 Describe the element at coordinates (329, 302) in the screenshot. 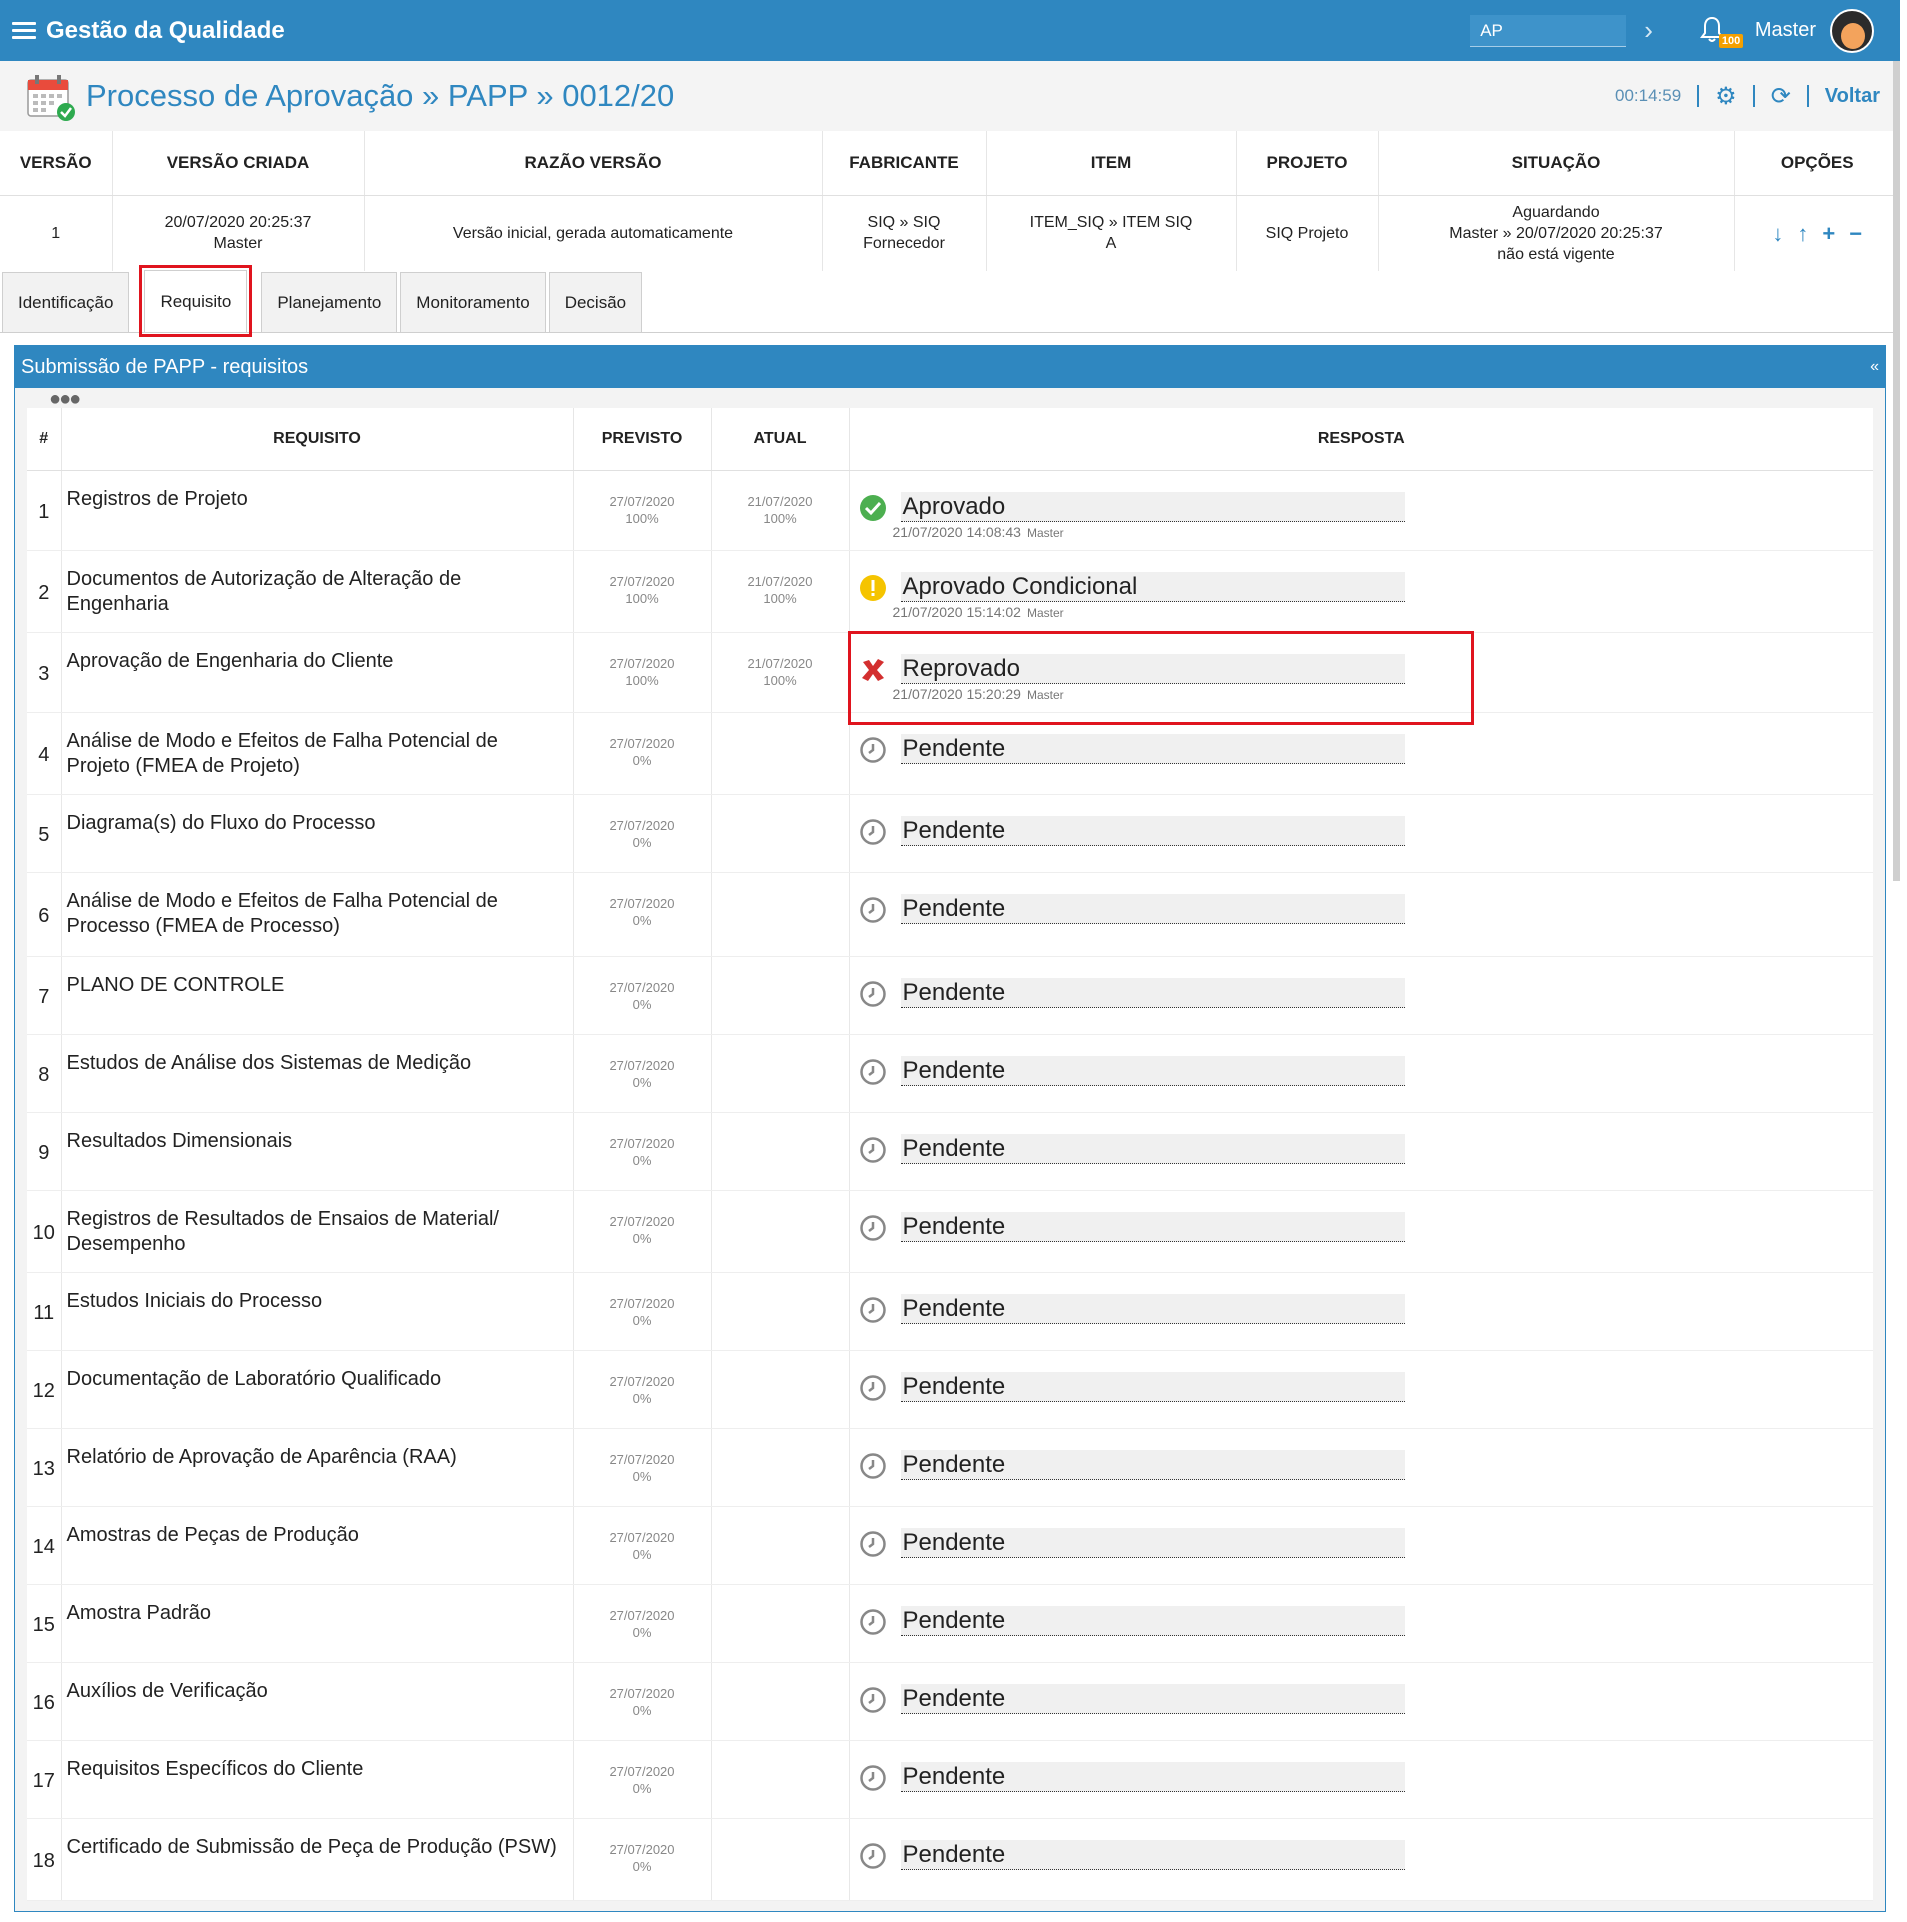

I see `tab-planejamento: Planejamento` at that location.